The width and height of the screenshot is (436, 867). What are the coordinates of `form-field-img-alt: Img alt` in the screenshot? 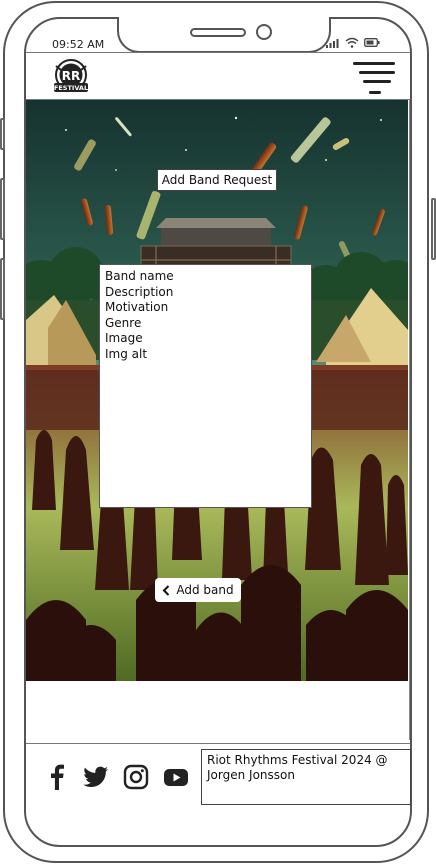 It's located at (205, 355).